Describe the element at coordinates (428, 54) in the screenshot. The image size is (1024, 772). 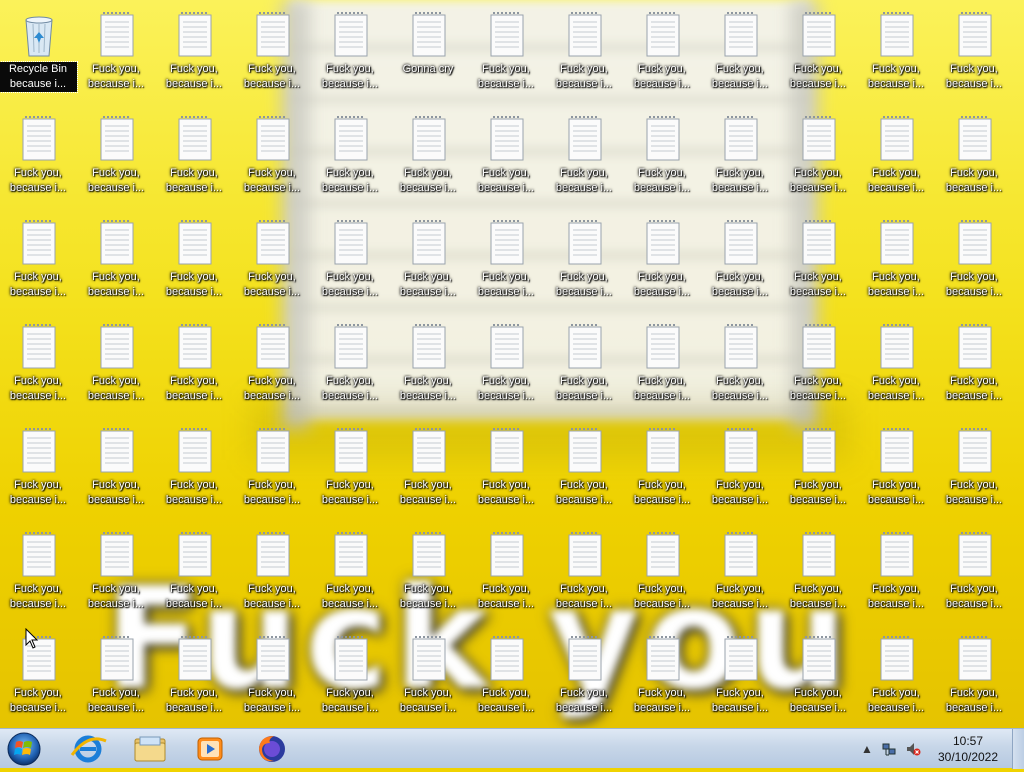
I see `desktop-icon-file: Gonna cry` at that location.